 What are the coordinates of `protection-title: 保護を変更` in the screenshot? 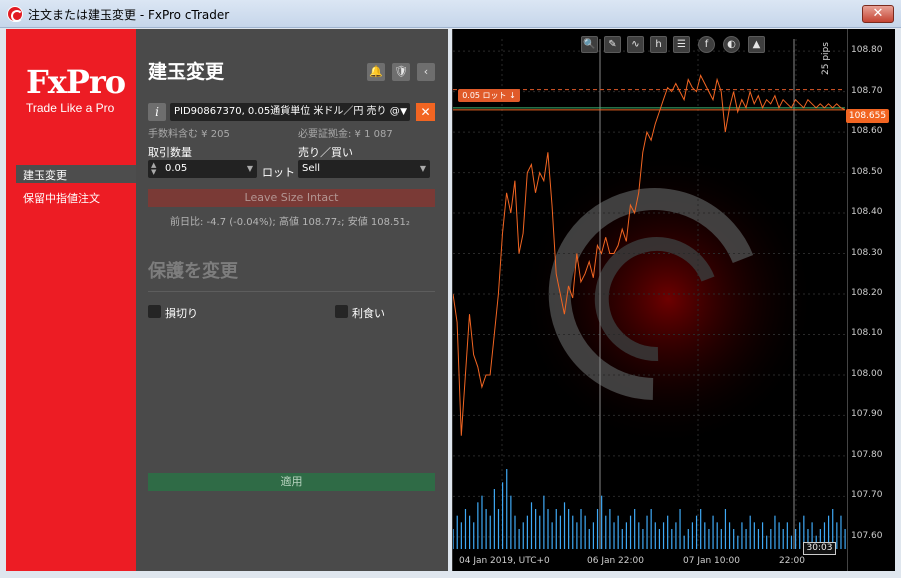 It's located at (193, 271).